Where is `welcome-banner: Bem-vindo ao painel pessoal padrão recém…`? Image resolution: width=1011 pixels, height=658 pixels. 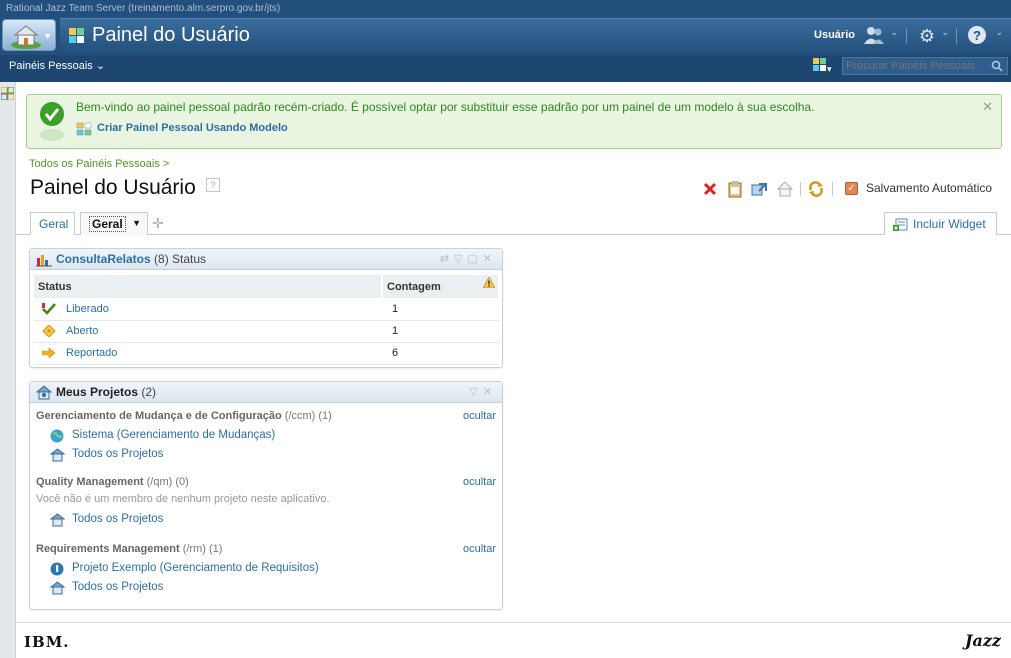 welcome-banner: Bem-vindo ao painel pessoal padrão recém… is located at coordinates (514, 121).